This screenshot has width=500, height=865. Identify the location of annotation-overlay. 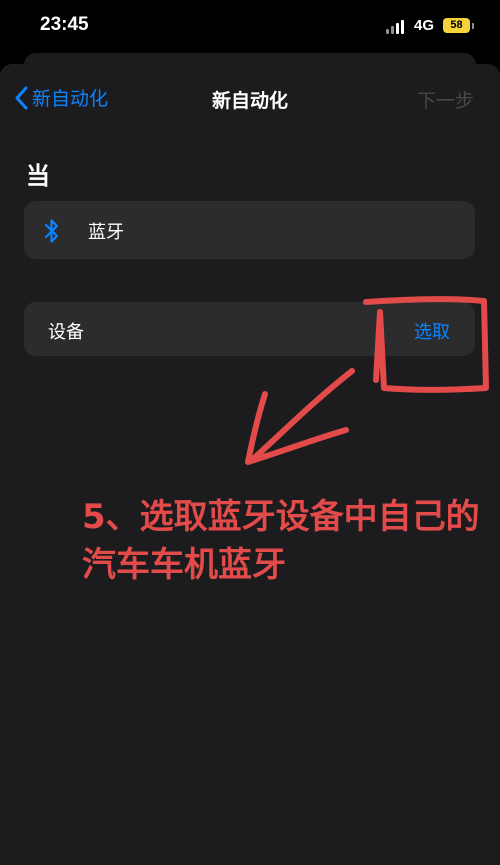
(367, 380).